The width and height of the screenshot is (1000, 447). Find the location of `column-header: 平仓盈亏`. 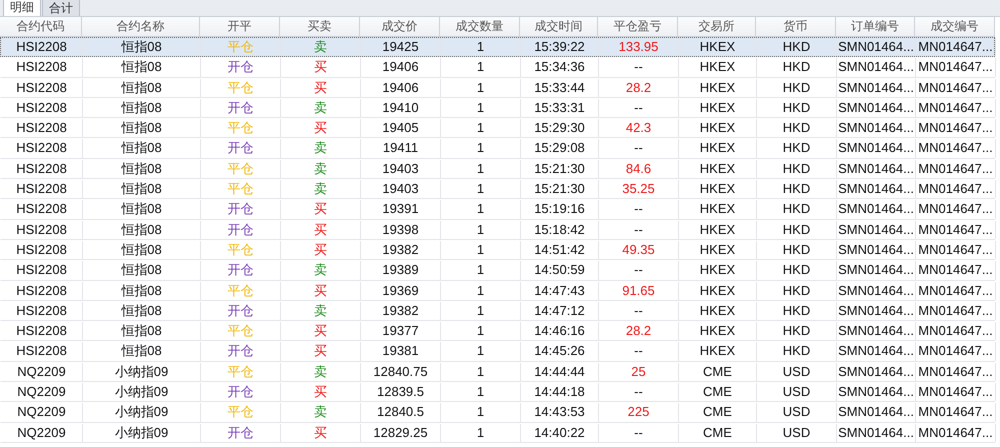

column-header: 平仓盈亏 is located at coordinates (638, 26).